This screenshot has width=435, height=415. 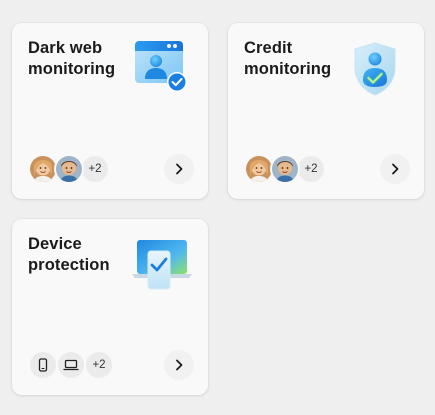 I want to click on open-credit-monitoring-button, so click(x=395, y=169).